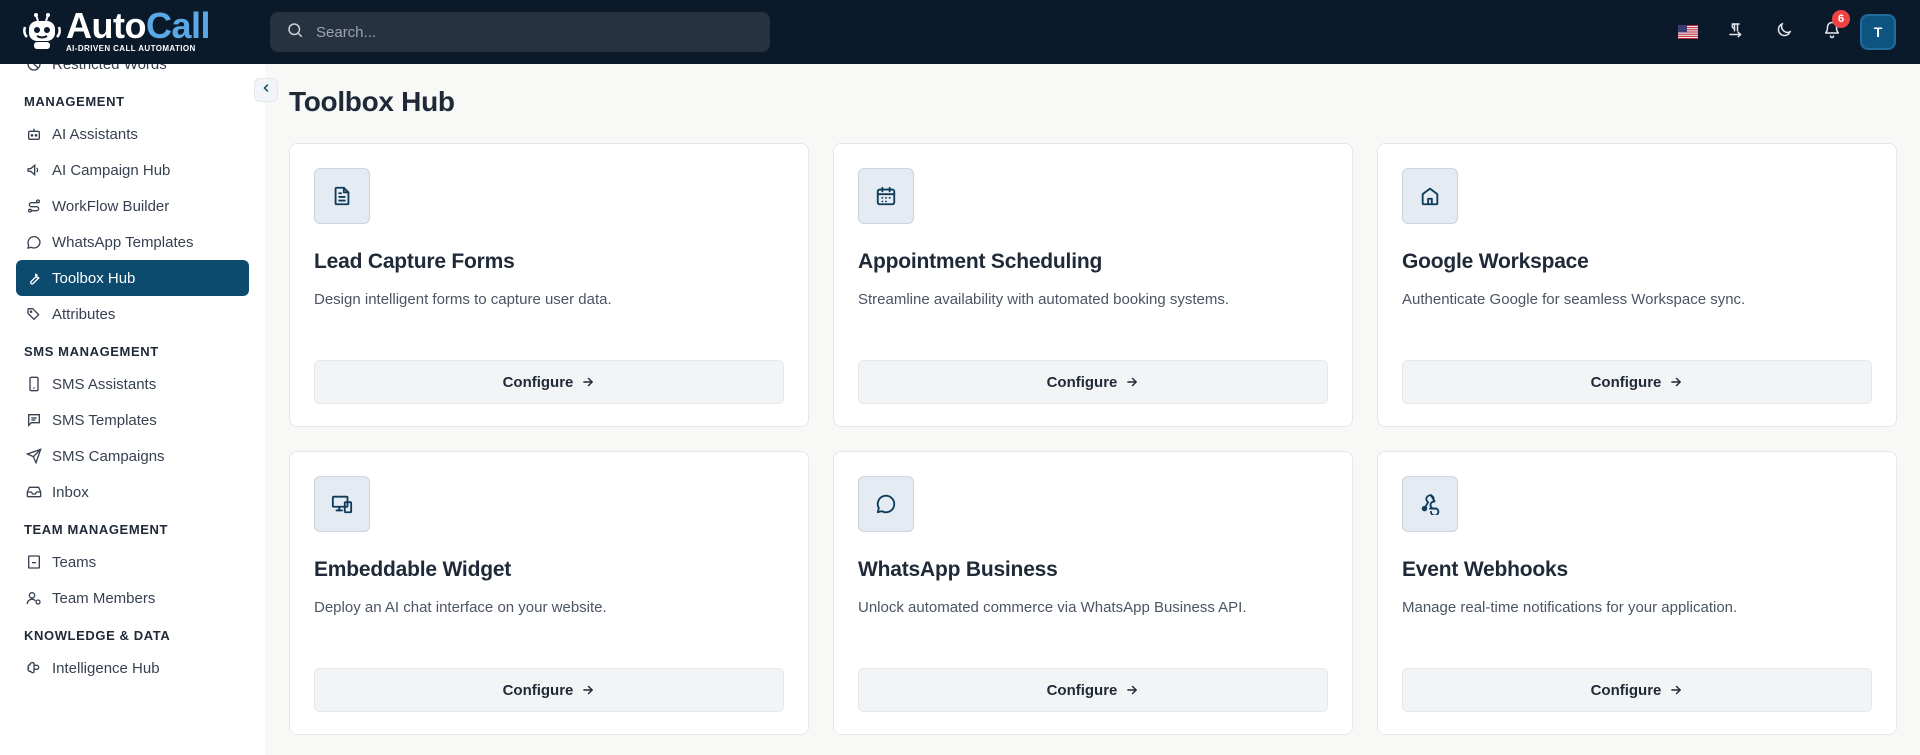  Describe the element at coordinates (97, 635) in the screenshot. I see `section-title-knowledge-data: KNOWLEDGE & DATA` at that location.